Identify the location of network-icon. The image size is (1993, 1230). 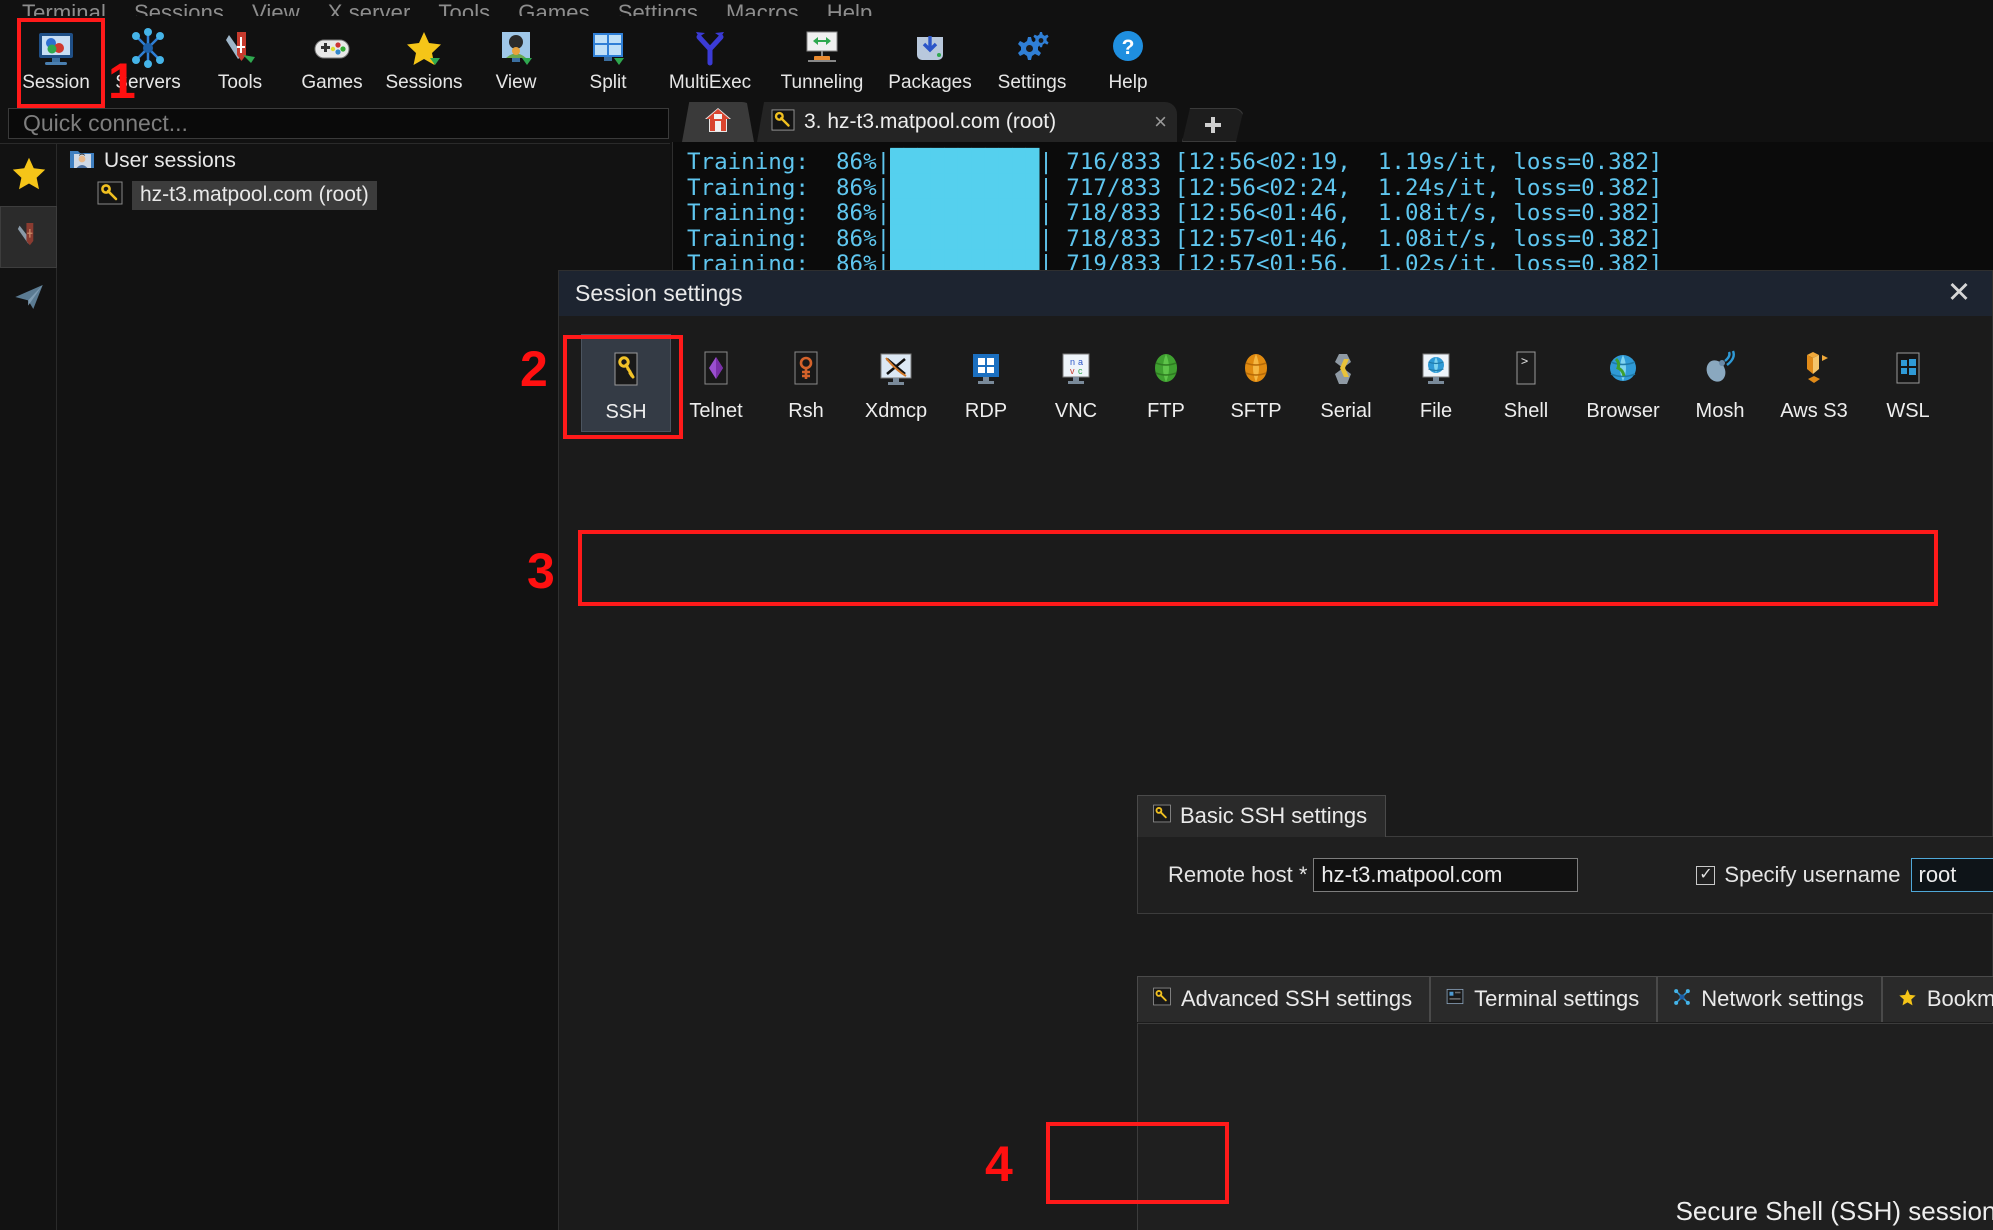
(1682, 999).